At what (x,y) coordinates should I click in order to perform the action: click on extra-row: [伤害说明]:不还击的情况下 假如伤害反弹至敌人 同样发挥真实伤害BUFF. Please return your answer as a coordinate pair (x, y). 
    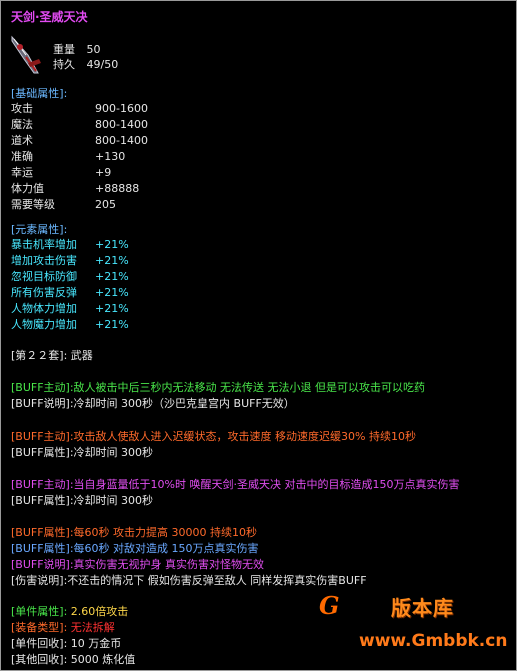
    Looking at the image, I should click on (189, 580).